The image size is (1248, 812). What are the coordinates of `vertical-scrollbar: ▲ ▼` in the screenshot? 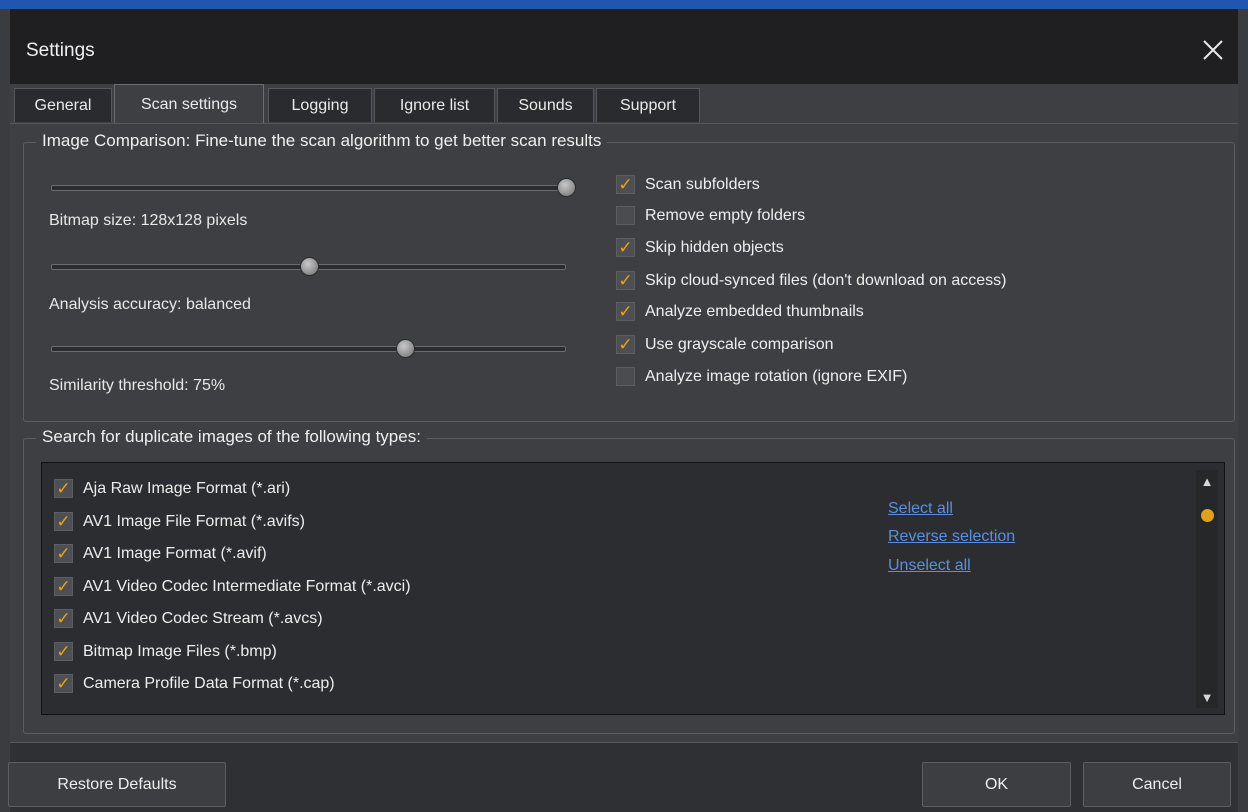 It's located at (1207, 589).